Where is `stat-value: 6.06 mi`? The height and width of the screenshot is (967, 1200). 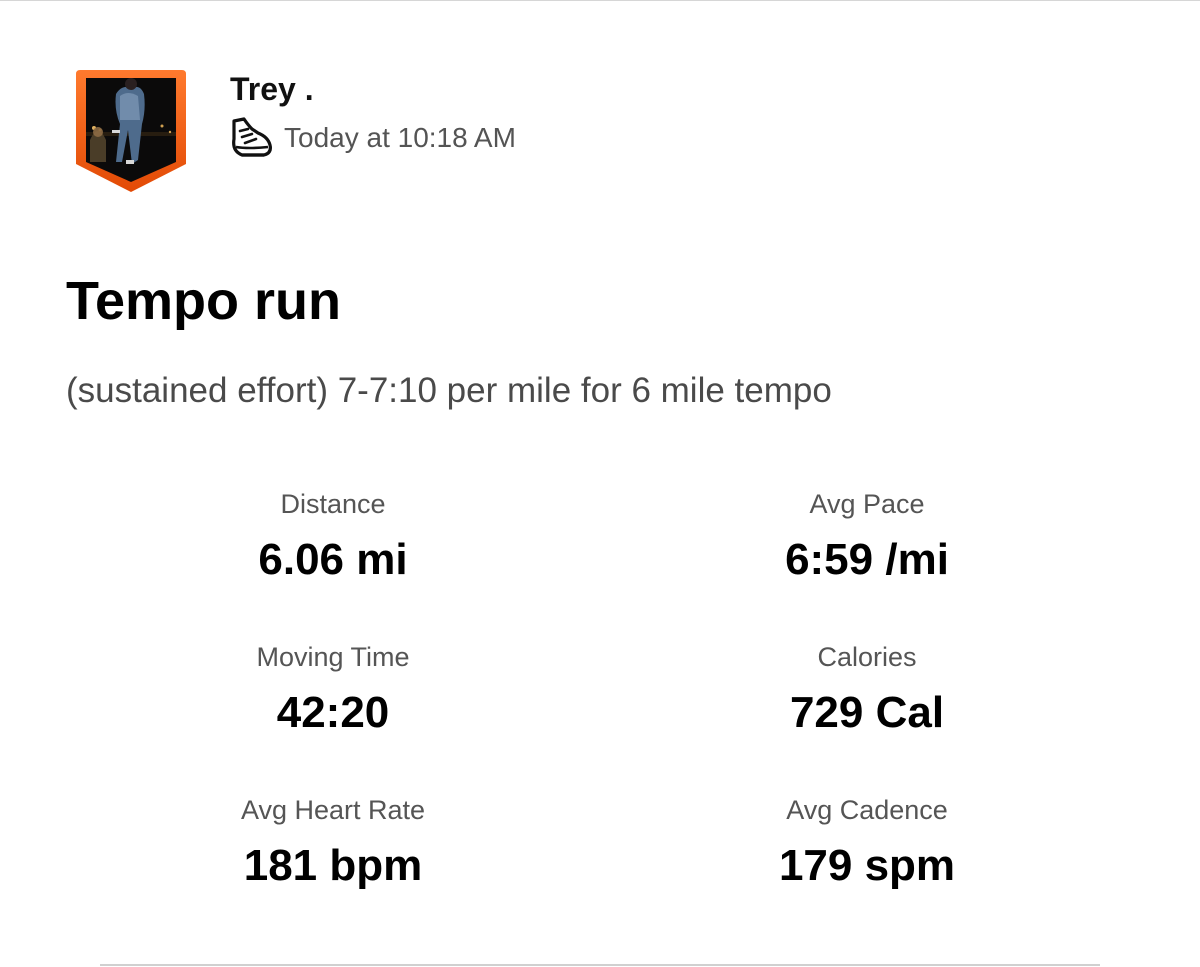
stat-value: 6.06 mi is located at coordinates (333, 559).